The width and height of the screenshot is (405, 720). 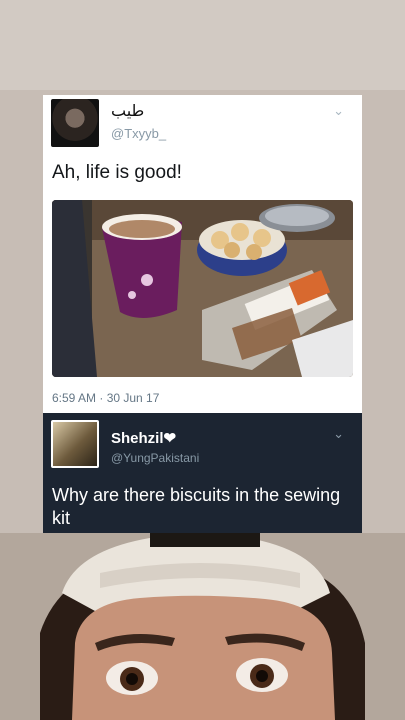 What do you see at coordinates (138, 133) in the screenshot?
I see `user-handle: @Txyyb_` at bounding box center [138, 133].